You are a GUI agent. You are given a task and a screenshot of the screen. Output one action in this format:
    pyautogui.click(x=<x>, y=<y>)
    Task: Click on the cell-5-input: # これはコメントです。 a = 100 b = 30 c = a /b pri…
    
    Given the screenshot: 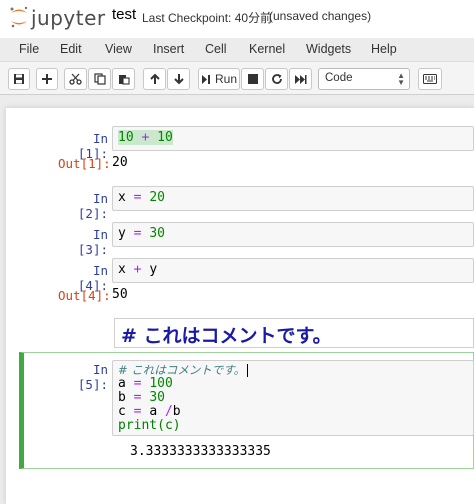 What is the action you would take?
    pyautogui.click(x=293, y=398)
    